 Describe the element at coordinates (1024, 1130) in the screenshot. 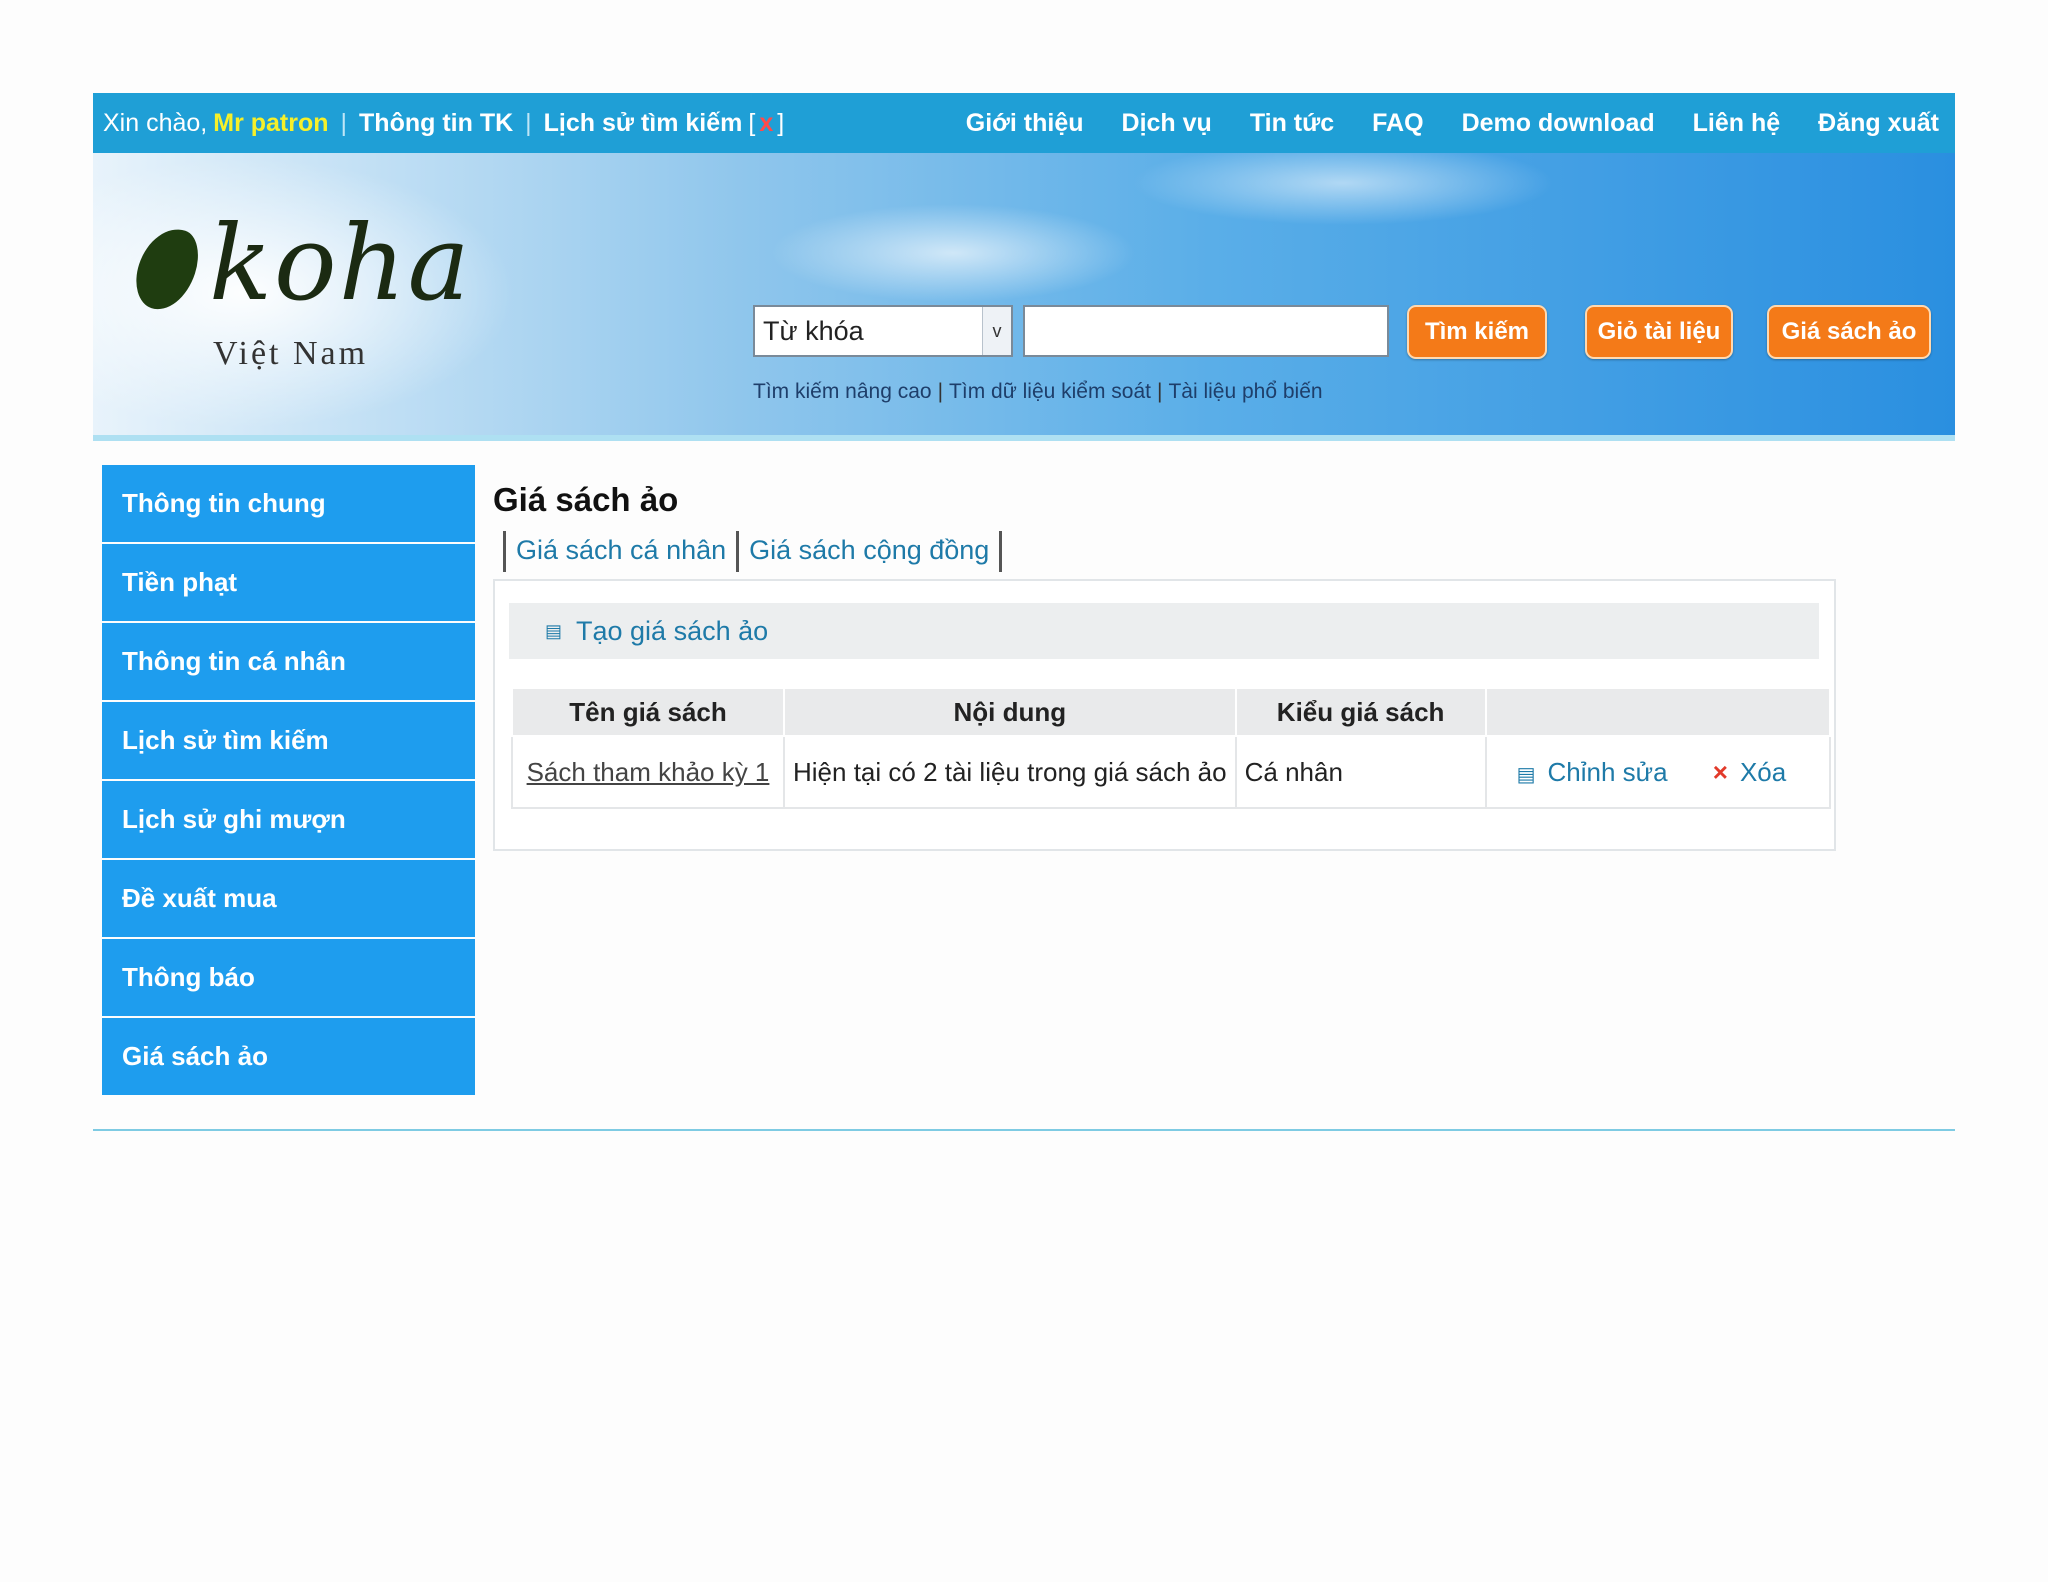

I see `footer-divider` at that location.